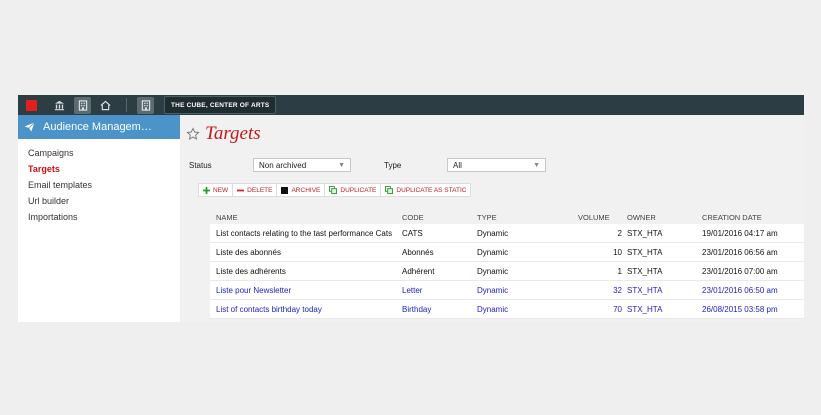  I want to click on column-header-volume: VOLUME, so click(594, 217).